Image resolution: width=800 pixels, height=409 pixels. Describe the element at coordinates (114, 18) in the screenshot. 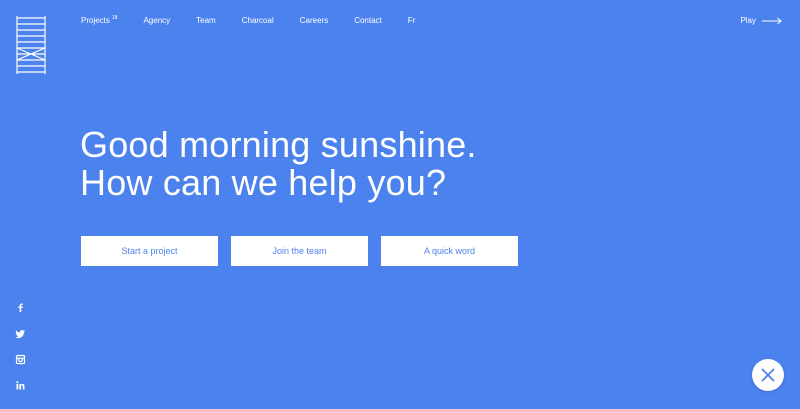

I see `projects-count-badge: 18` at that location.